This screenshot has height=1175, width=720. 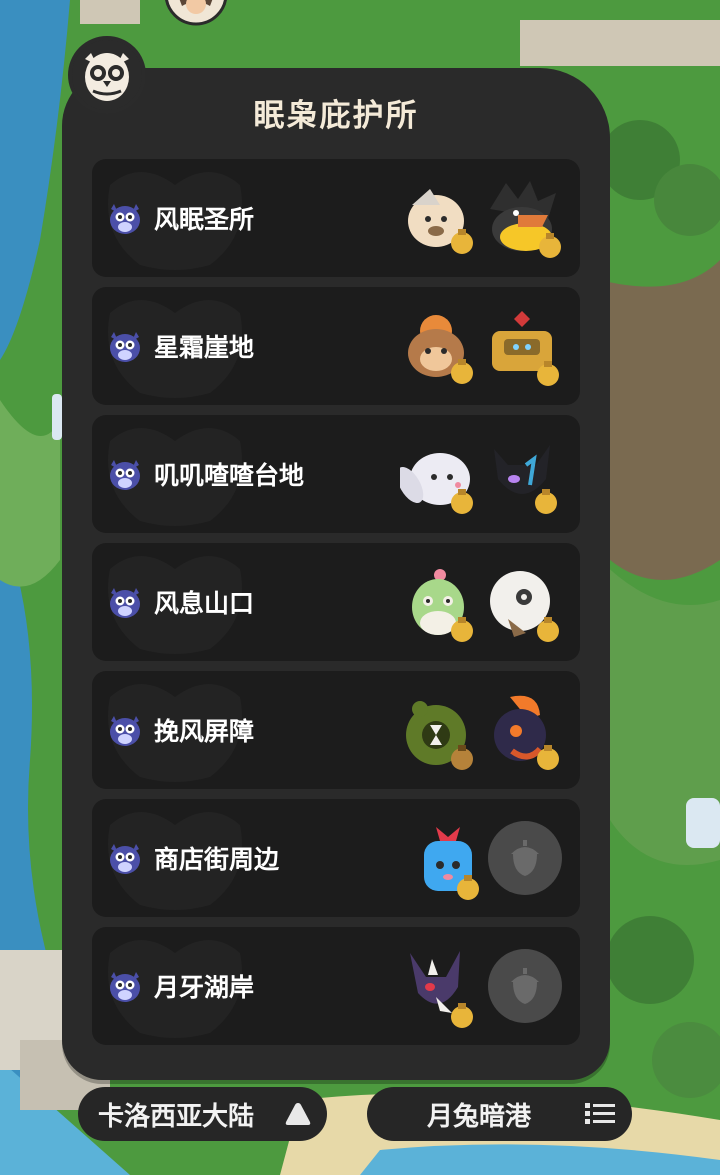 I want to click on location-row: 星霜崖地, so click(x=336, y=346).